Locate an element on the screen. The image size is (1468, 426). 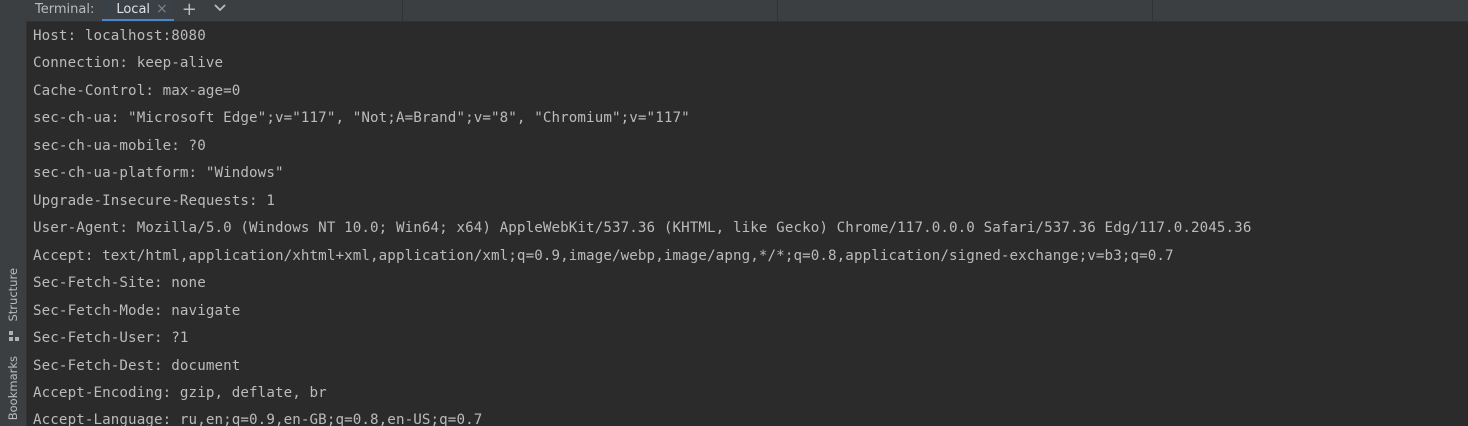
terminal-line: Sec-Fetch-Mode: navigate is located at coordinates (137, 311).